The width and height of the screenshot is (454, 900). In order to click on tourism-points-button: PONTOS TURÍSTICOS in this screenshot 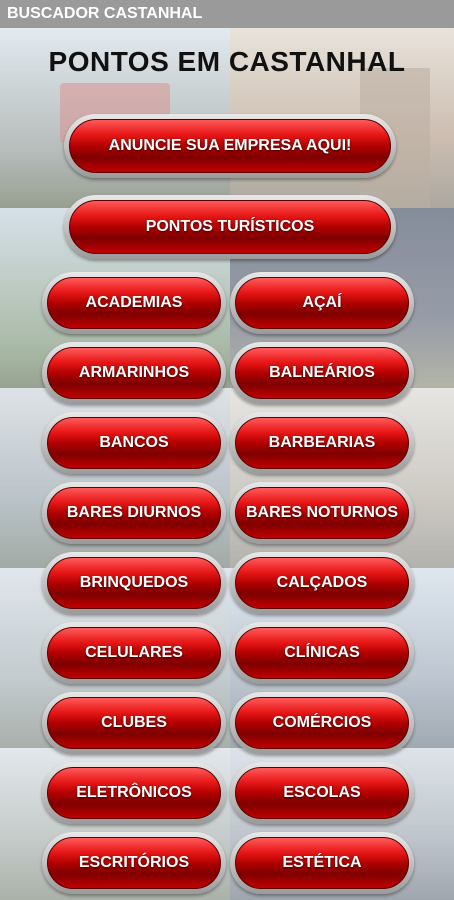, I will do `click(230, 227)`.